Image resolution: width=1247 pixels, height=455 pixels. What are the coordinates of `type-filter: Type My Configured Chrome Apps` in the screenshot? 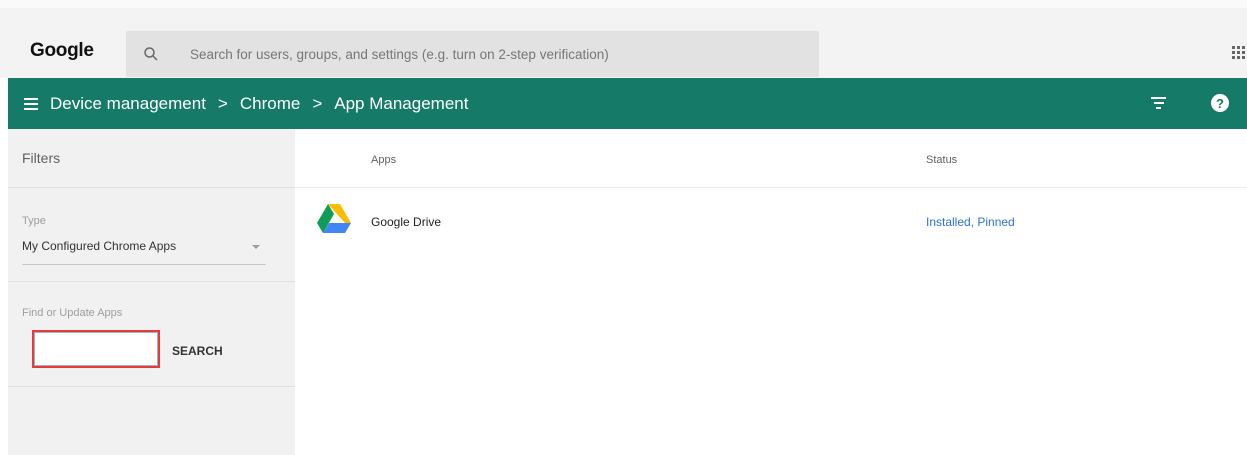 It's located at (151, 235).